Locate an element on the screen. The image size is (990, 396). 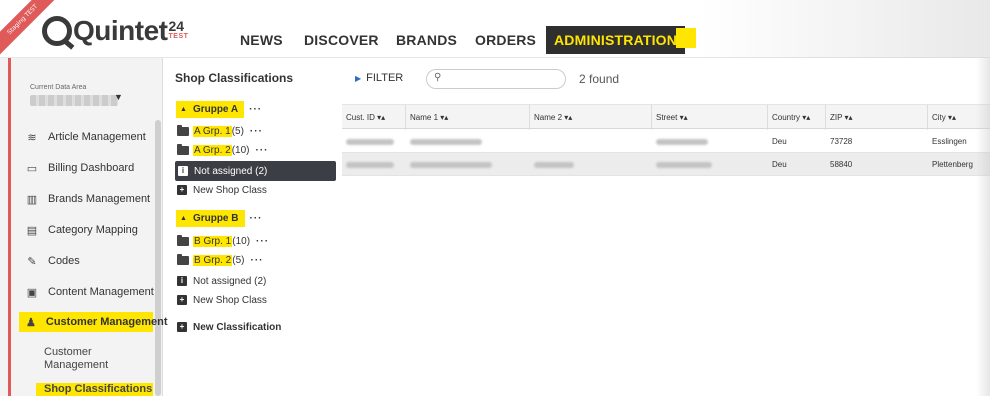
tree-item-name: A Grp. 1 is located at coordinates (212, 131).